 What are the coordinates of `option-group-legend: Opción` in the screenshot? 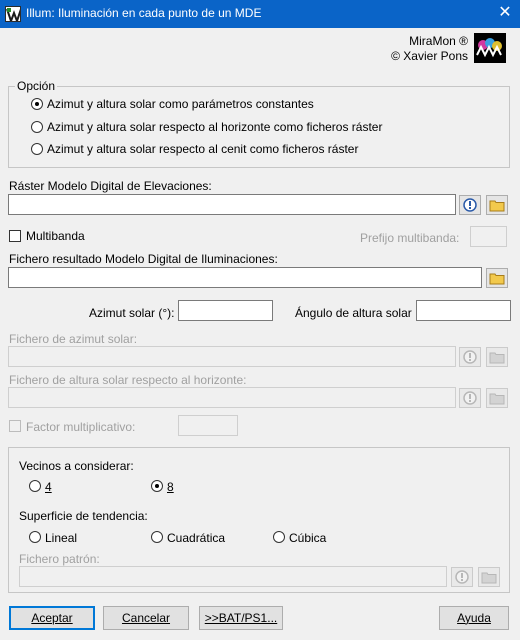 It's located at (36, 86).